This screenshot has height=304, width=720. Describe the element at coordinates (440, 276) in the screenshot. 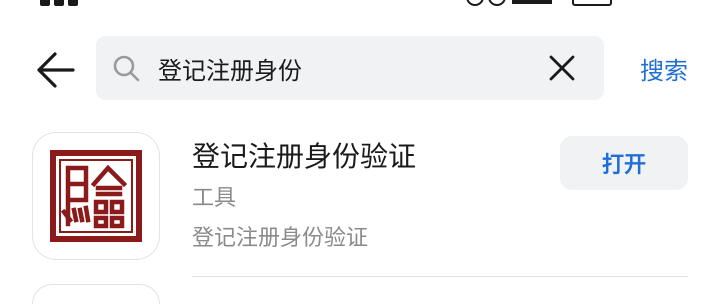

I see `divider` at that location.